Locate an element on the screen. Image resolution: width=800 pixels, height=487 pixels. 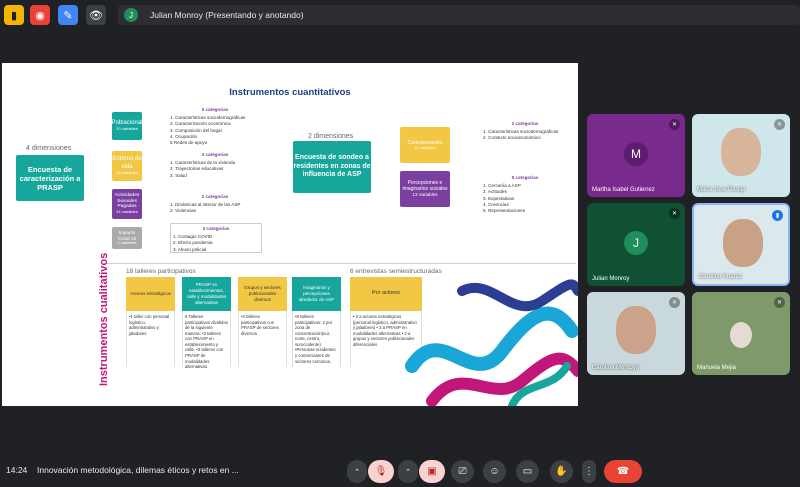
participant-name: Manuela Mejia is located at coordinates (717, 368).